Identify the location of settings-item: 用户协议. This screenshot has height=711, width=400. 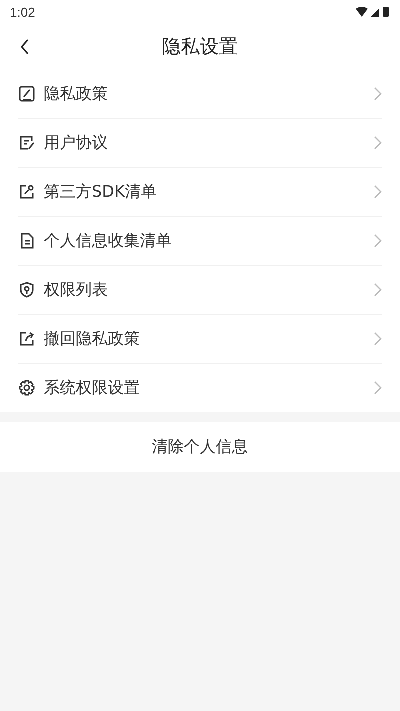
(200, 143).